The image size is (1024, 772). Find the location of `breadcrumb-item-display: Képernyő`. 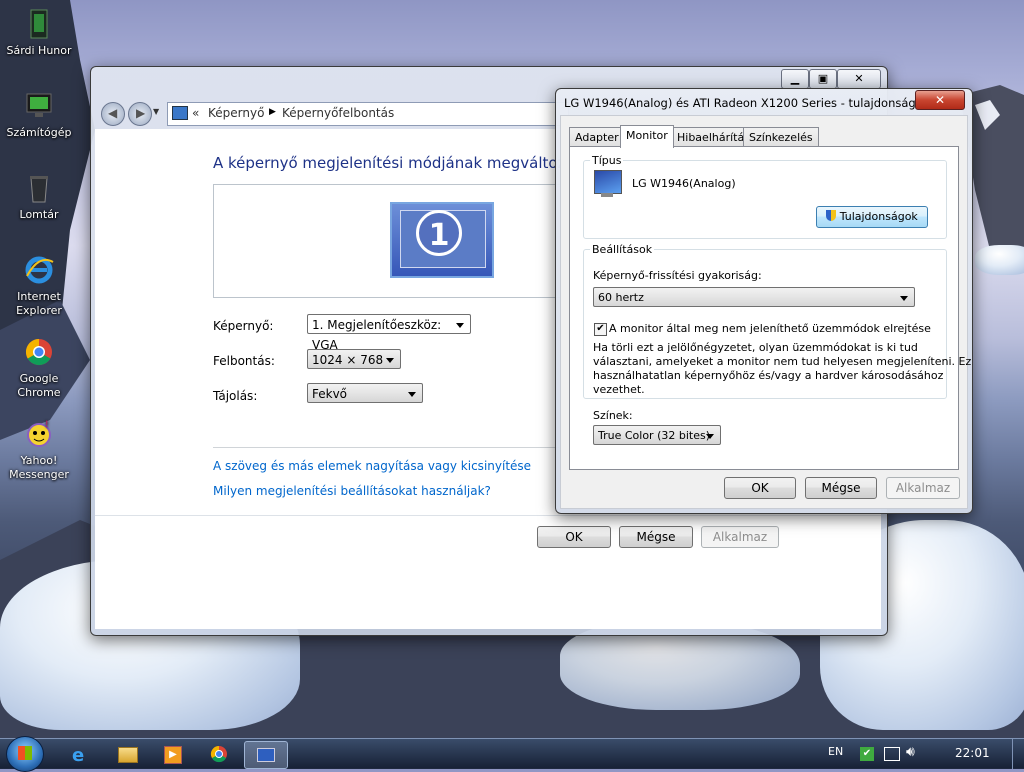

breadcrumb-item-display: Képernyő is located at coordinates (236, 113).